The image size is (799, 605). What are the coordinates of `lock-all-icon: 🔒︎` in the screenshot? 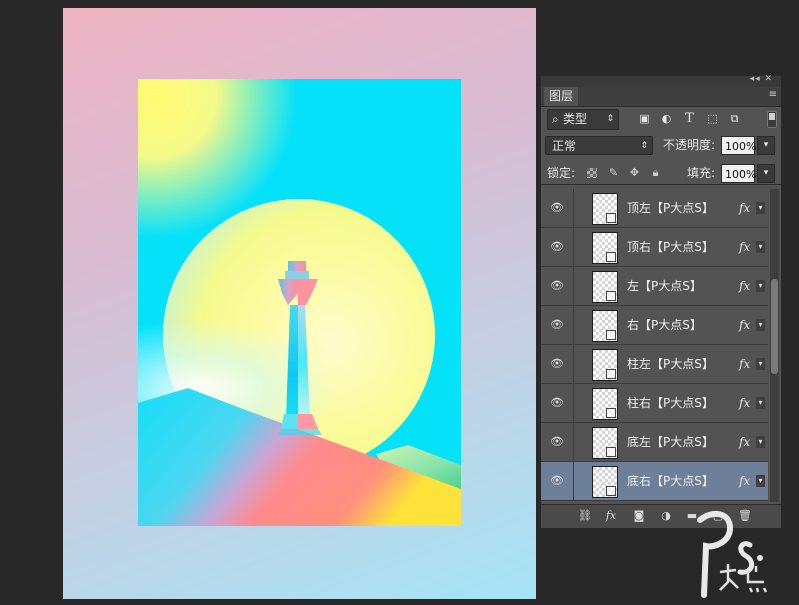 It's located at (655, 172).